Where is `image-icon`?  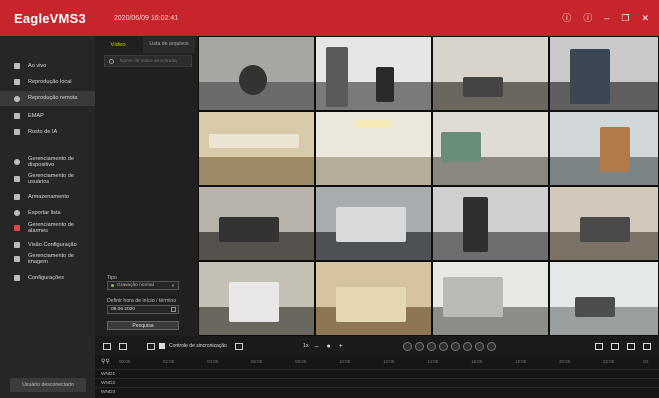
image-icon is located at coordinates (17, 259).